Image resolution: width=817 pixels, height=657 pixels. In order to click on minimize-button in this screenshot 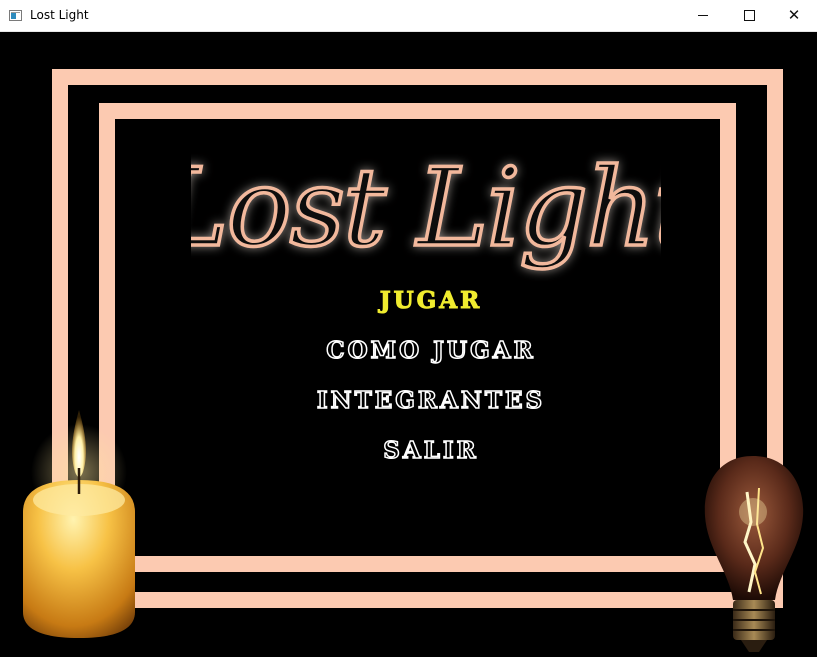, I will do `click(703, 15)`.